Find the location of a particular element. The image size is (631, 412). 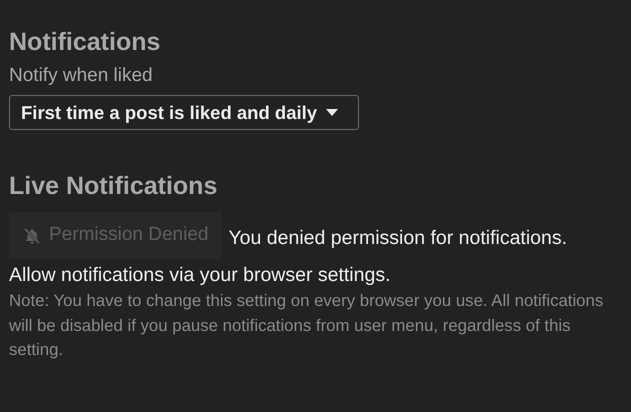

permission-message: You denied permission for notifications. is located at coordinates (398, 238).